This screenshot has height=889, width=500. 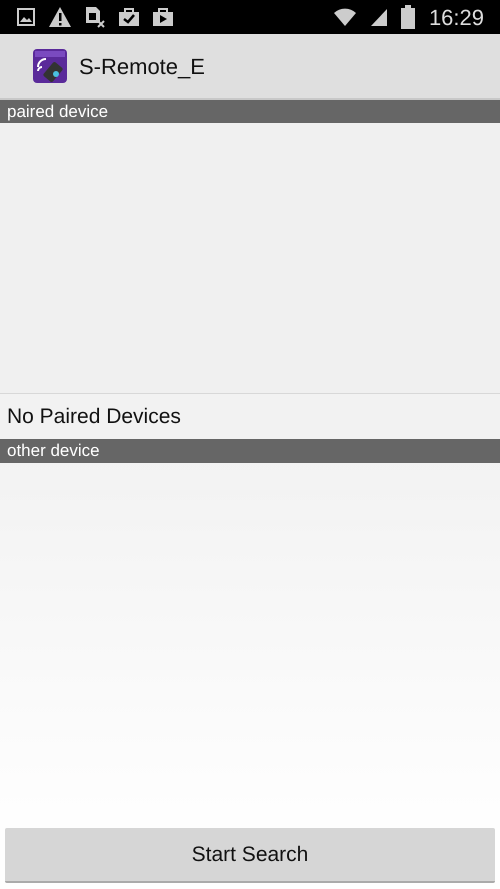 What do you see at coordinates (250, 451) in the screenshot?
I see `section-header: other device` at bounding box center [250, 451].